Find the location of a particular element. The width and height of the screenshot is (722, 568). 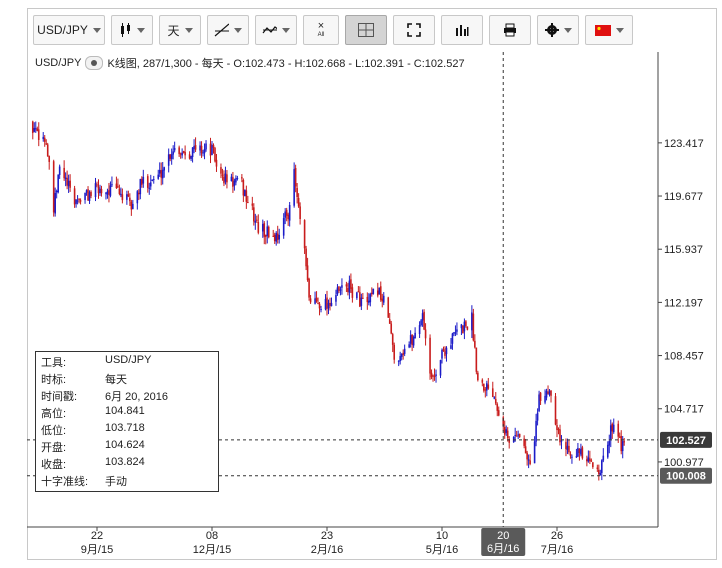

data-panel-key: 收盘: is located at coordinates (54, 465).